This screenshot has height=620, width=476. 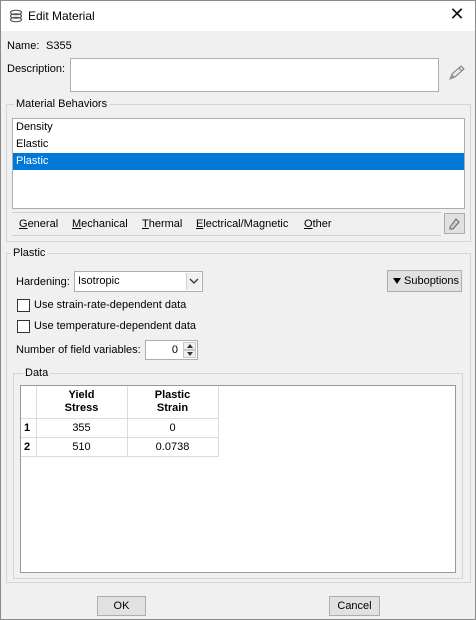 I want to click on field-variables-label: Number of field variables:, so click(x=78, y=350).